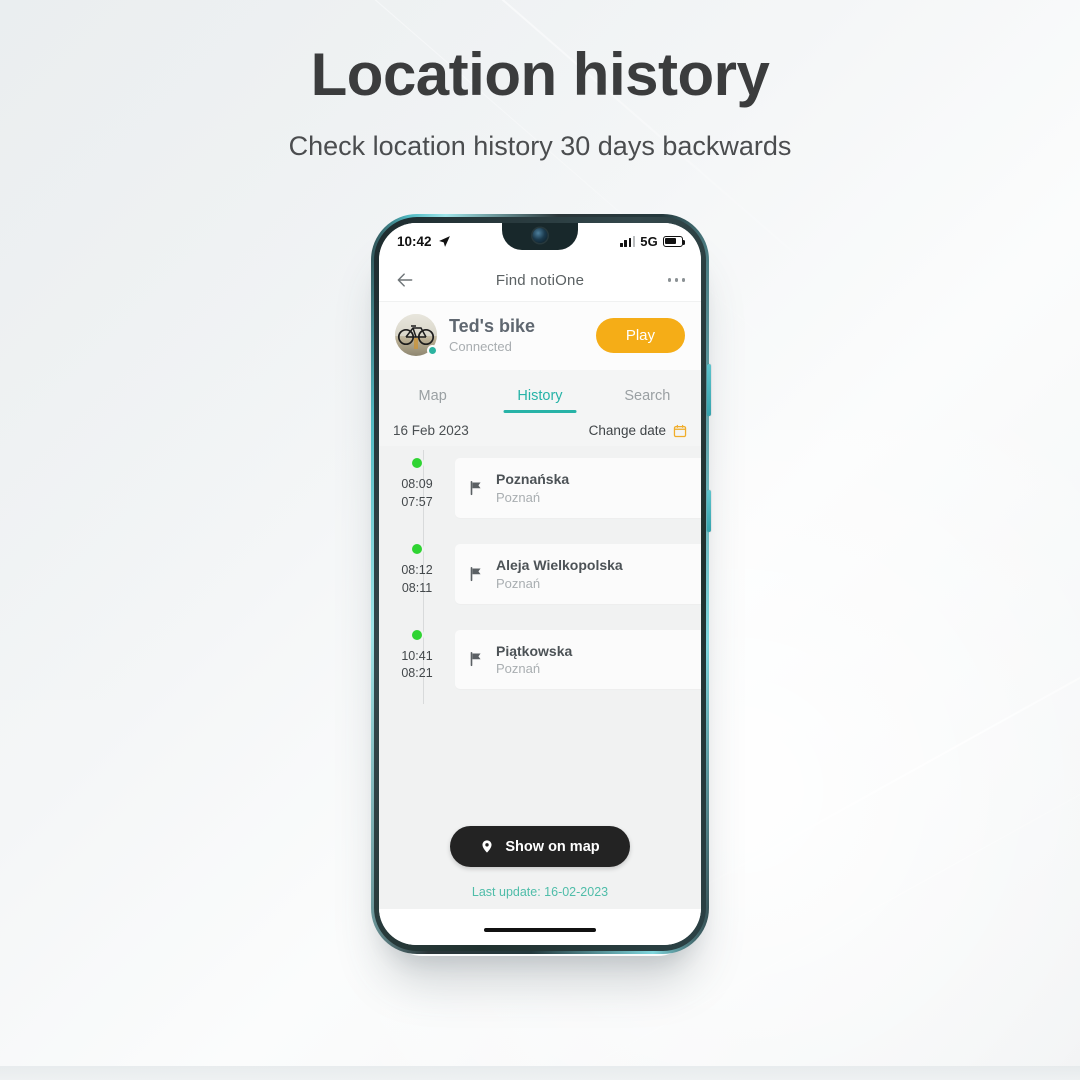  I want to click on location-card: Poznańska Poznań, so click(578, 488).